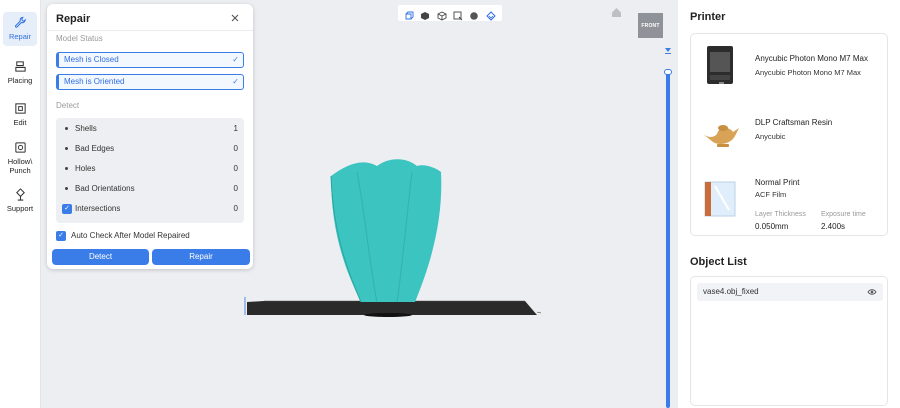 The width and height of the screenshot is (900, 408). Describe the element at coordinates (720, 65) in the screenshot. I see `printer-thumbnail` at that location.